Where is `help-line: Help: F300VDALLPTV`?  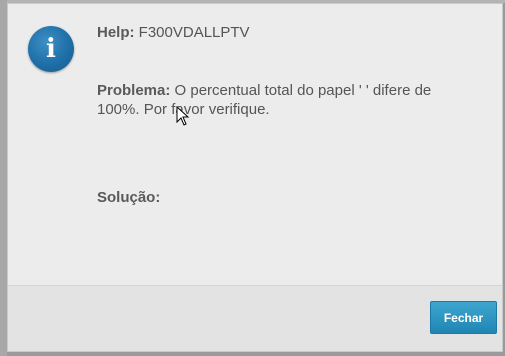 help-line: Help: F300VDALLPTV is located at coordinates (292, 32).